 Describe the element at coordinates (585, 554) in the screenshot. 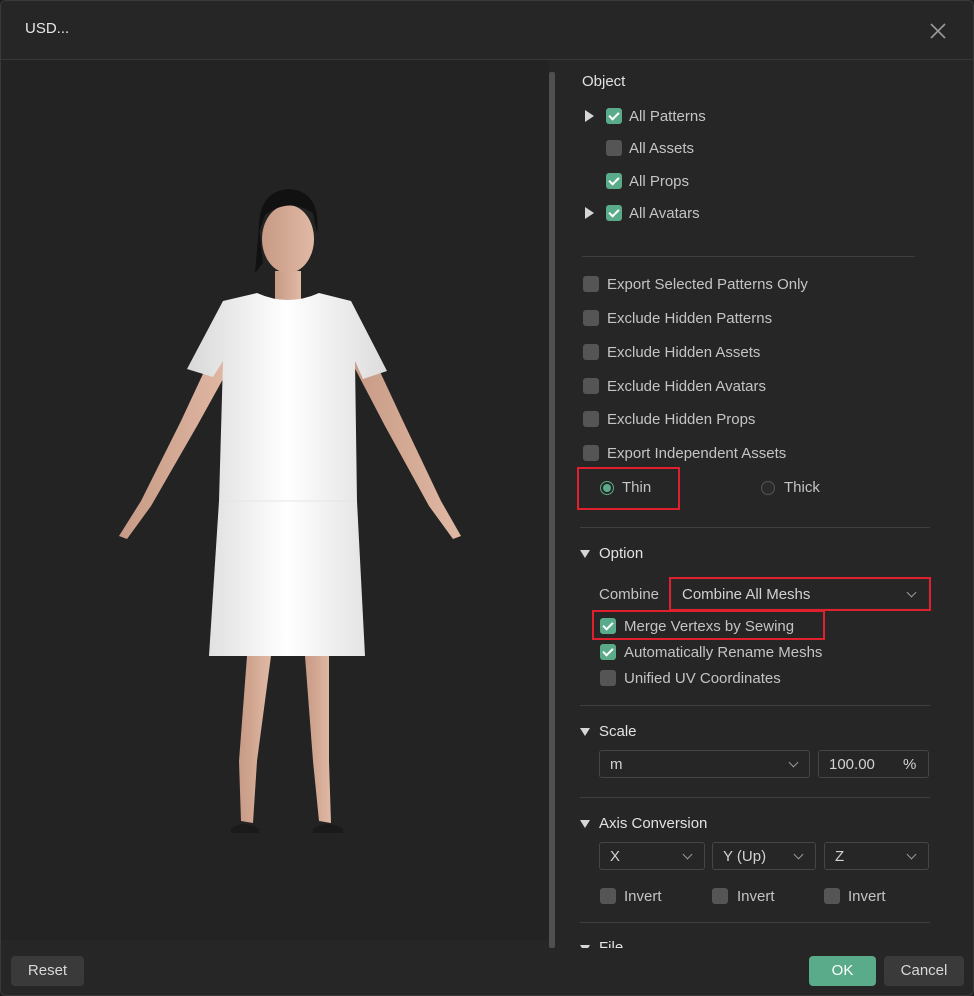

I see `collapse-option-icon` at that location.